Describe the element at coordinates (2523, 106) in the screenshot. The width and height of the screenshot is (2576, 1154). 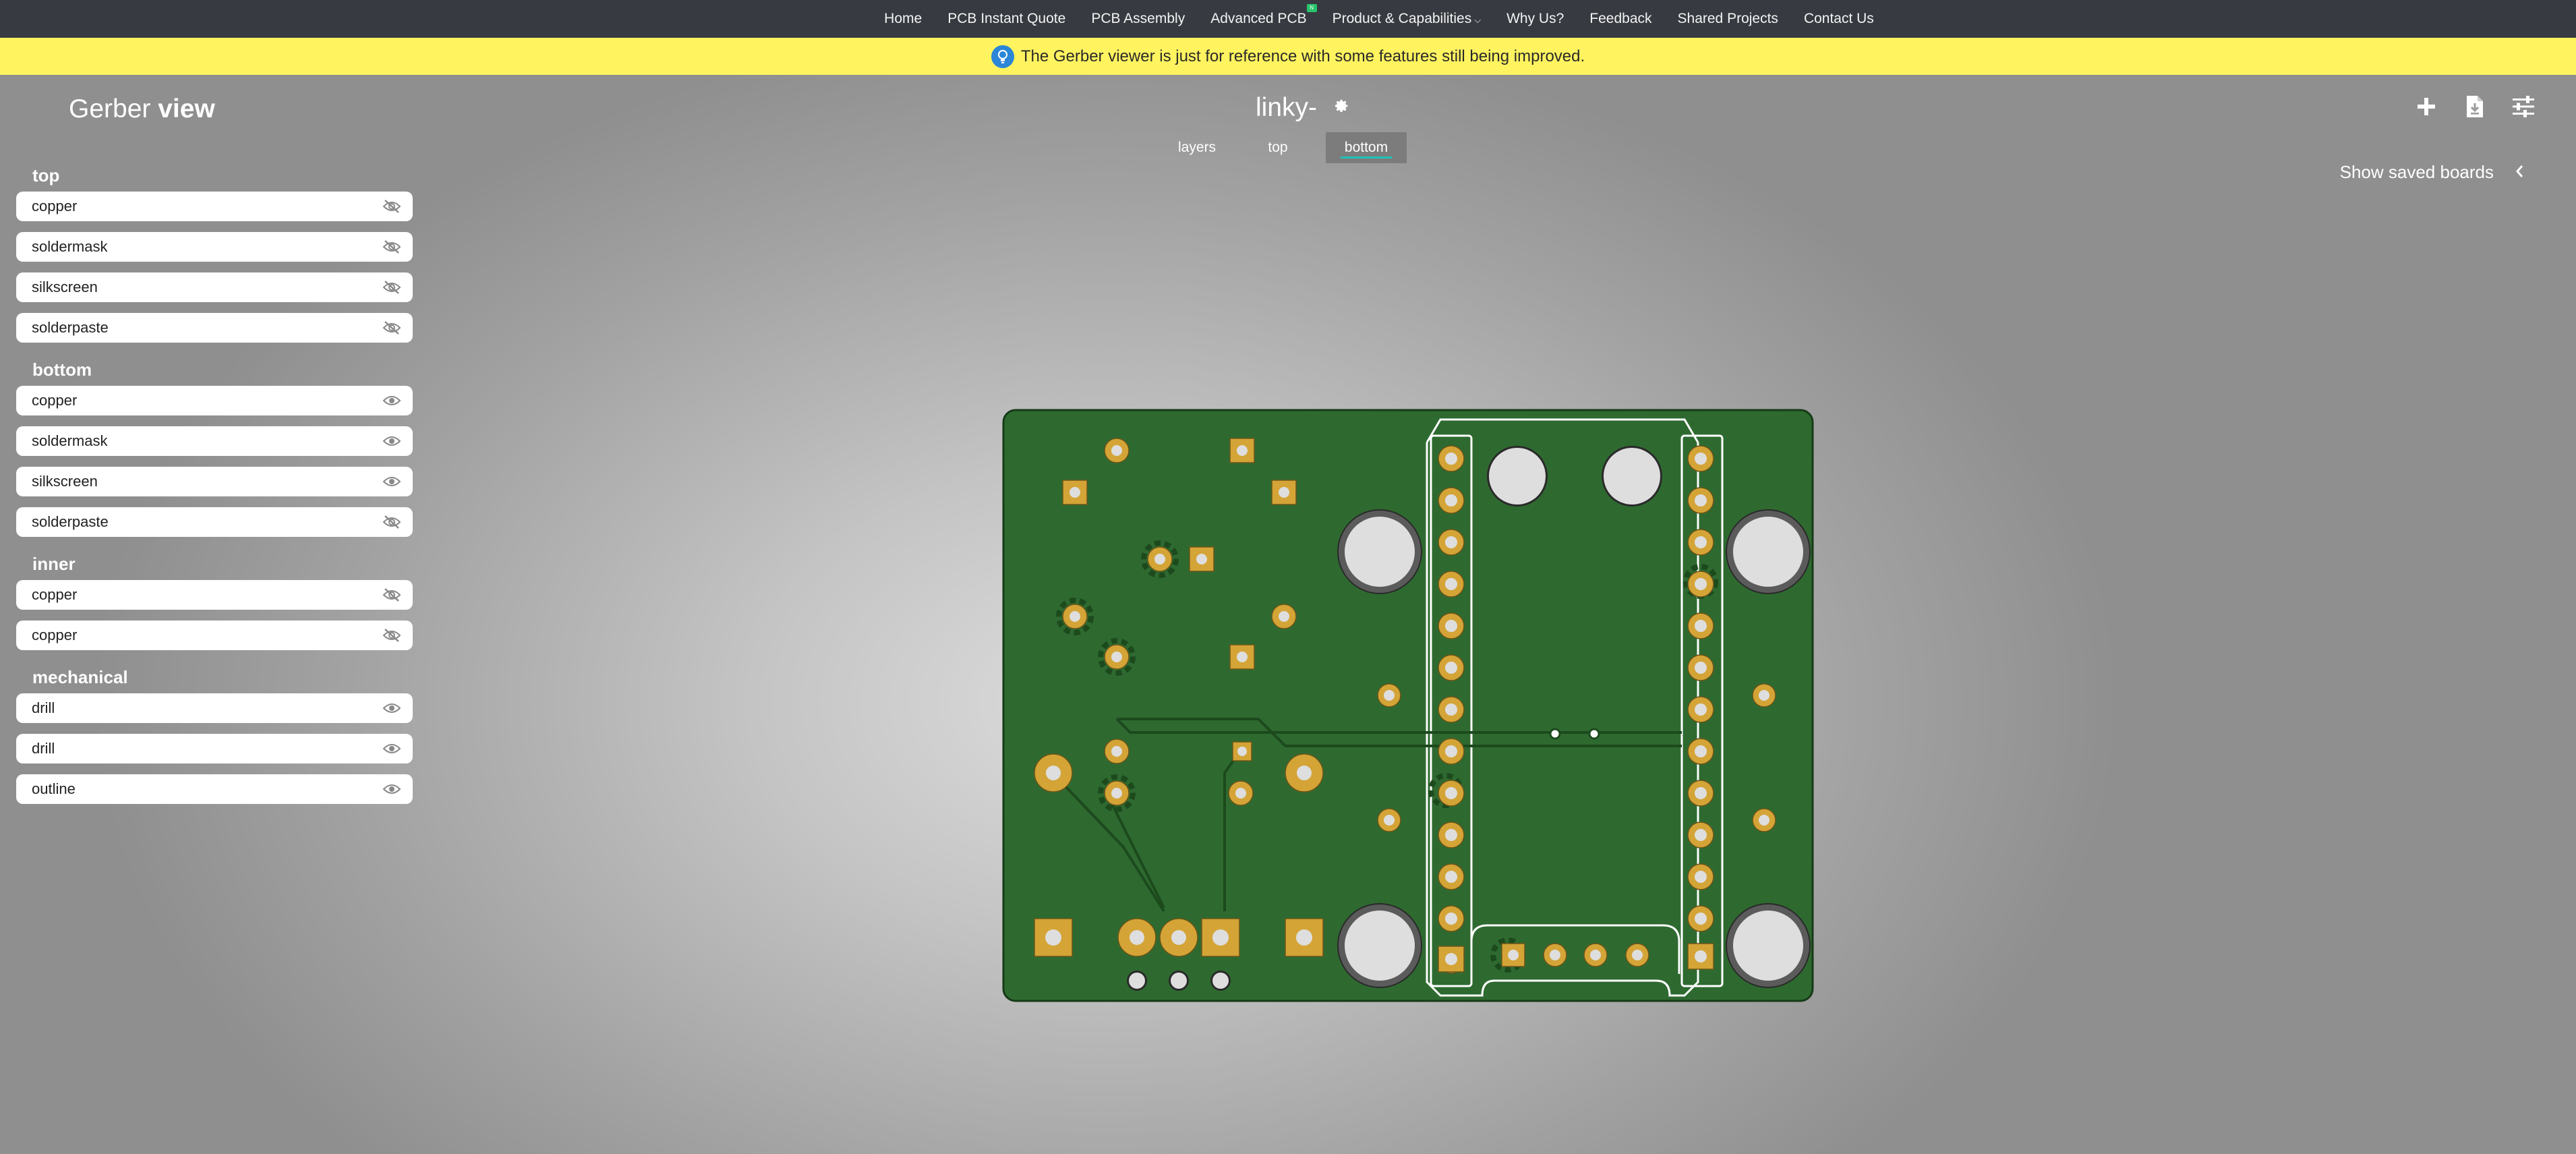
I see `sliders-icon` at that location.